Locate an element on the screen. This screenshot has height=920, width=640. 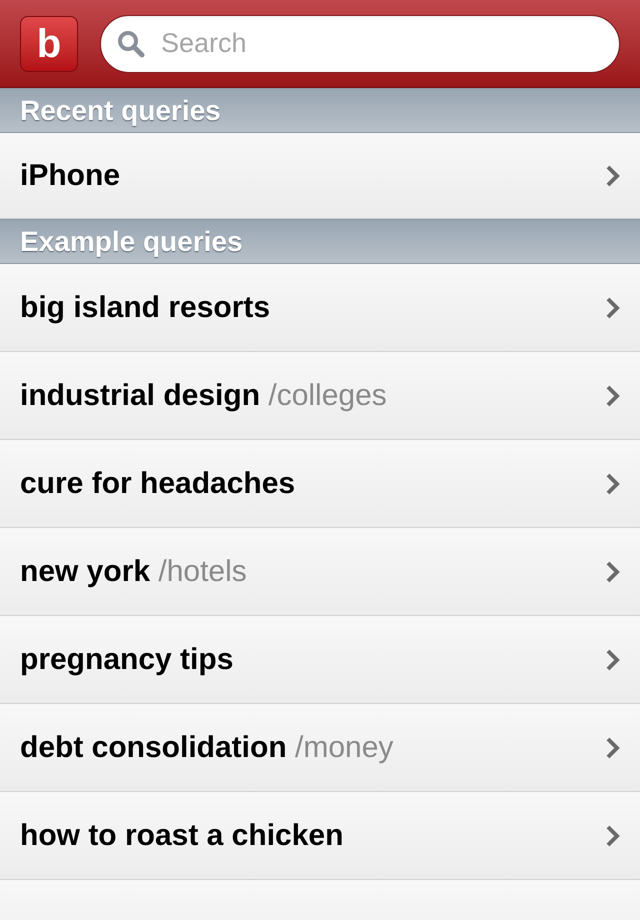
query-row: pregnancy tips is located at coordinates (320, 660).